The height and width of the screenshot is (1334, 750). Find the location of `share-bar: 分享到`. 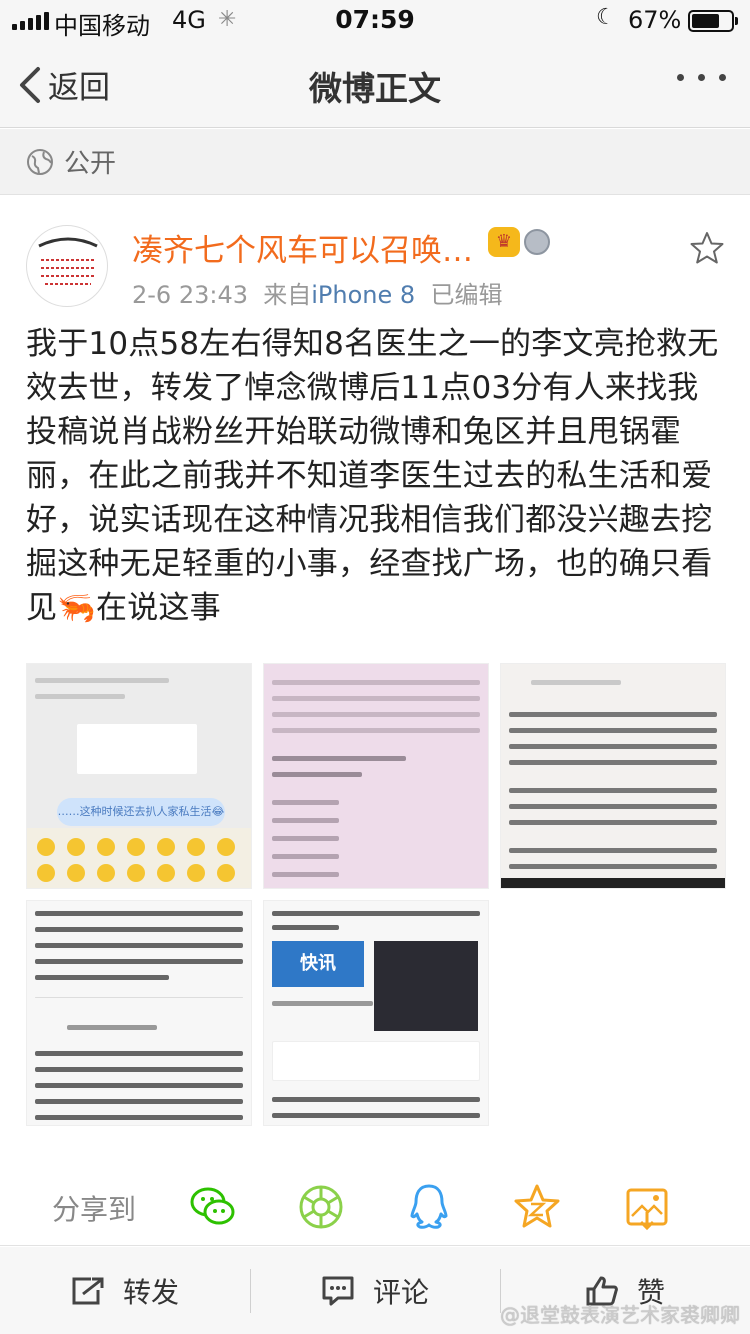

share-bar: 分享到 is located at coordinates (375, 1208).